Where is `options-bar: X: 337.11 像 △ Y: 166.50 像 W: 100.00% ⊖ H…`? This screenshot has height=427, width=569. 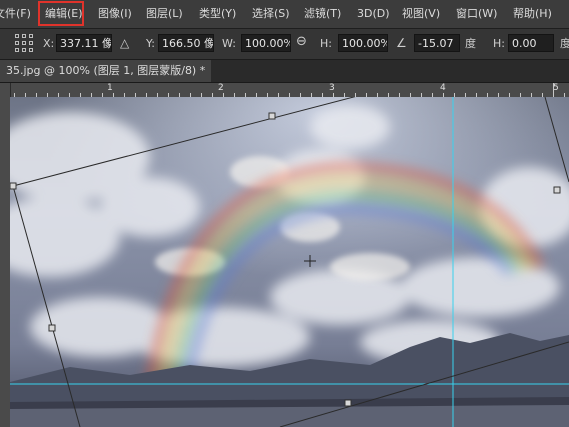
options-bar: X: 337.11 像 △ Y: 166.50 像 W: 100.00% ⊖ H… is located at coordinates (284, 44).